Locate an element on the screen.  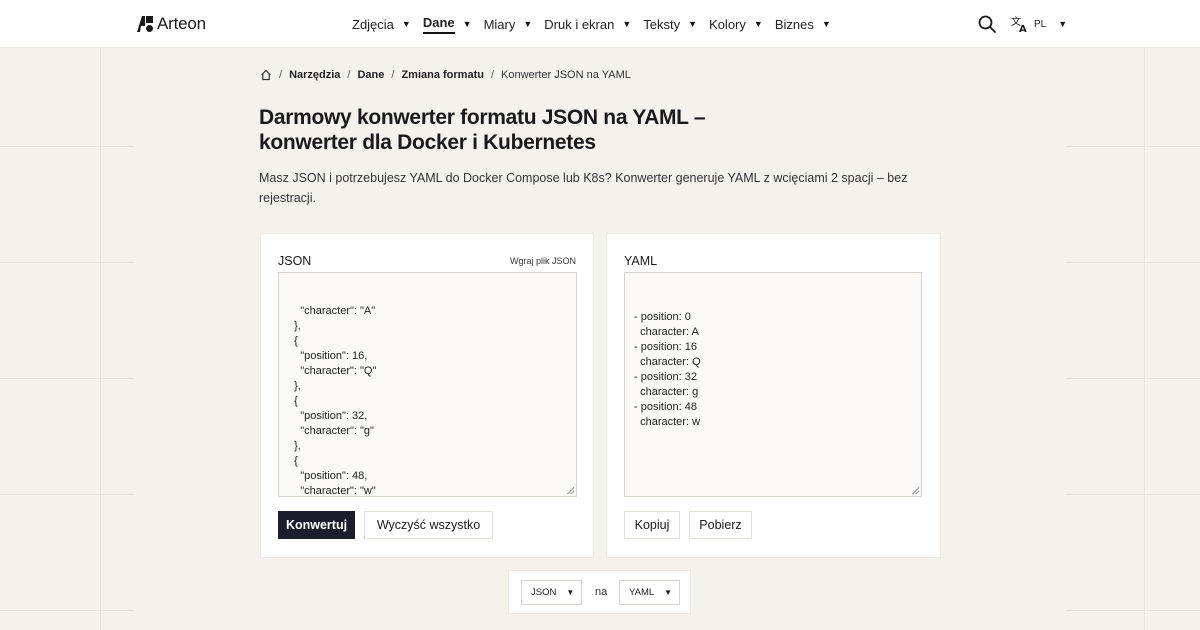
copy-button: Kopiuj is located at coordinates (652, 525).